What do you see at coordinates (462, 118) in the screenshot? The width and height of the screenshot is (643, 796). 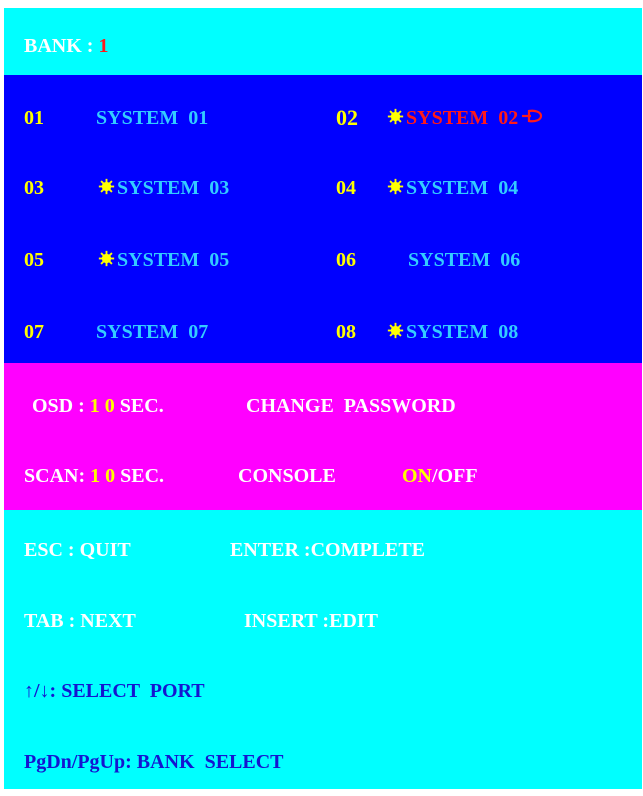 I see `port-name-02: SYSTEM 02` at bounding box center [462, 118].